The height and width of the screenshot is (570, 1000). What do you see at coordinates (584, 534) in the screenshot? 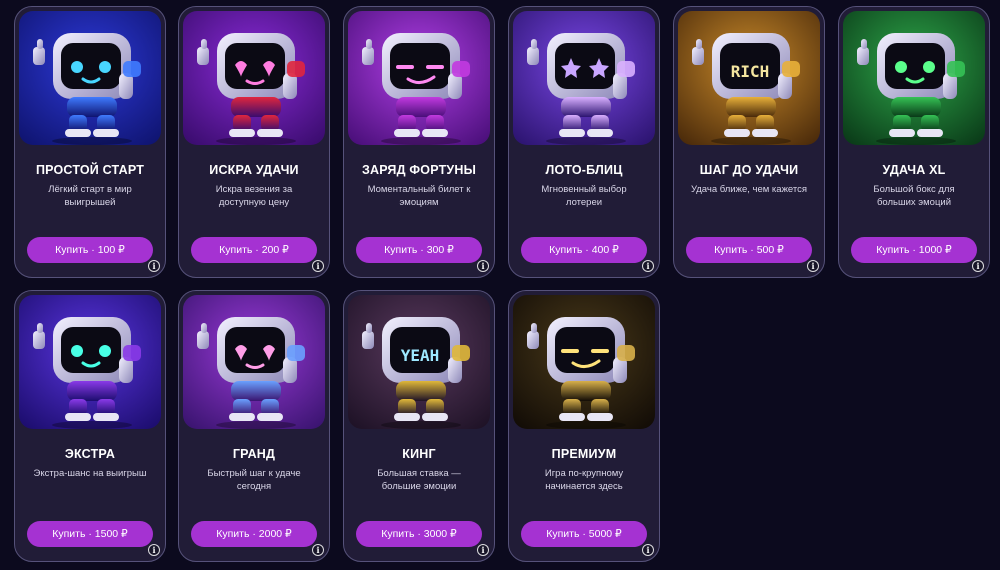
I see `buy-button: Купить · 5000 ₽` at bounding box center [584, 534].